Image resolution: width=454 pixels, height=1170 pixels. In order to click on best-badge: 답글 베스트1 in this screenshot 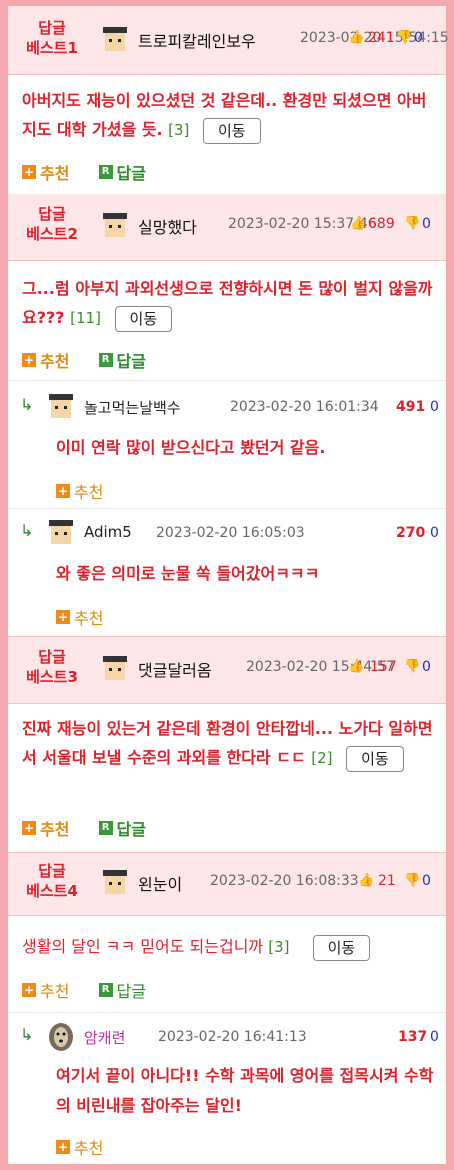, I will do `click(52, 38)`.